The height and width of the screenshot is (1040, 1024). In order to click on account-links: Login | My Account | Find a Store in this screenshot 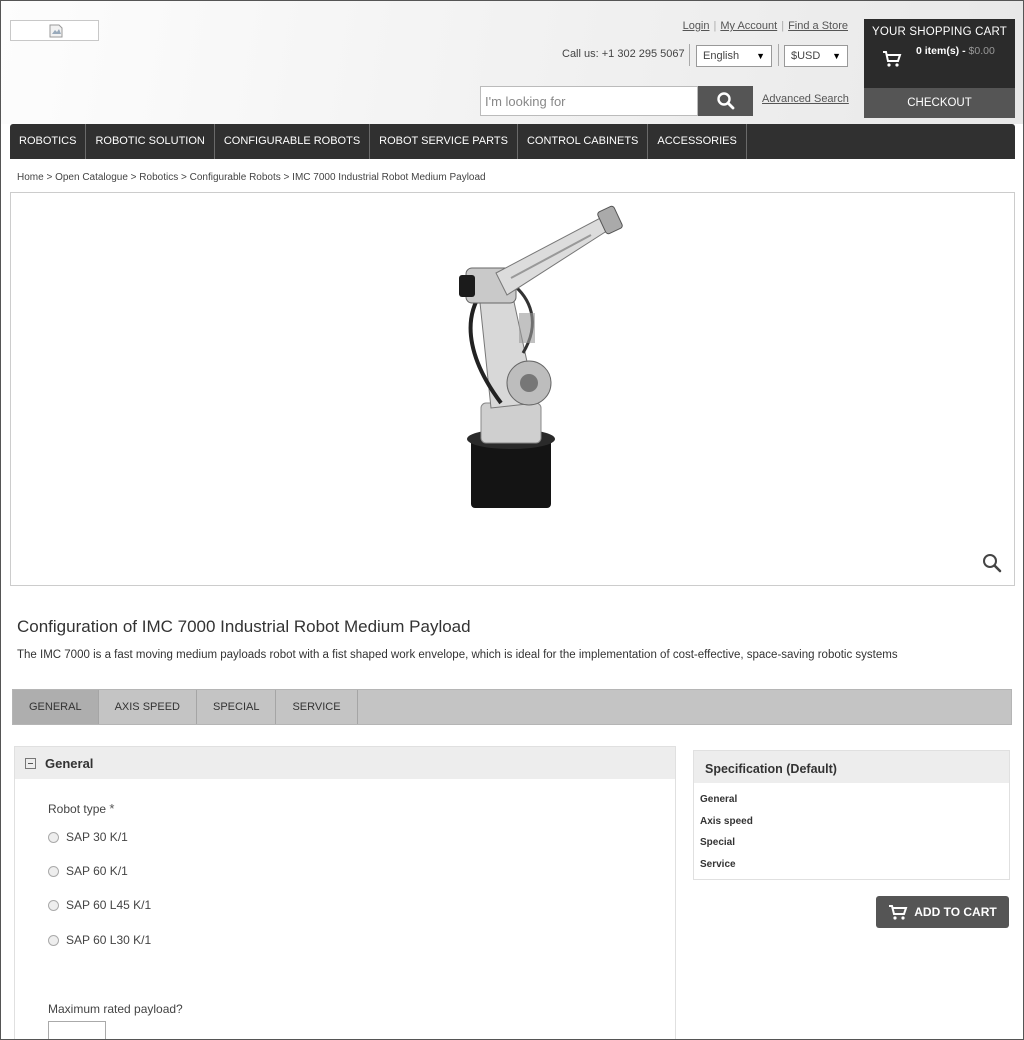, I will do `click(765, 26)`.